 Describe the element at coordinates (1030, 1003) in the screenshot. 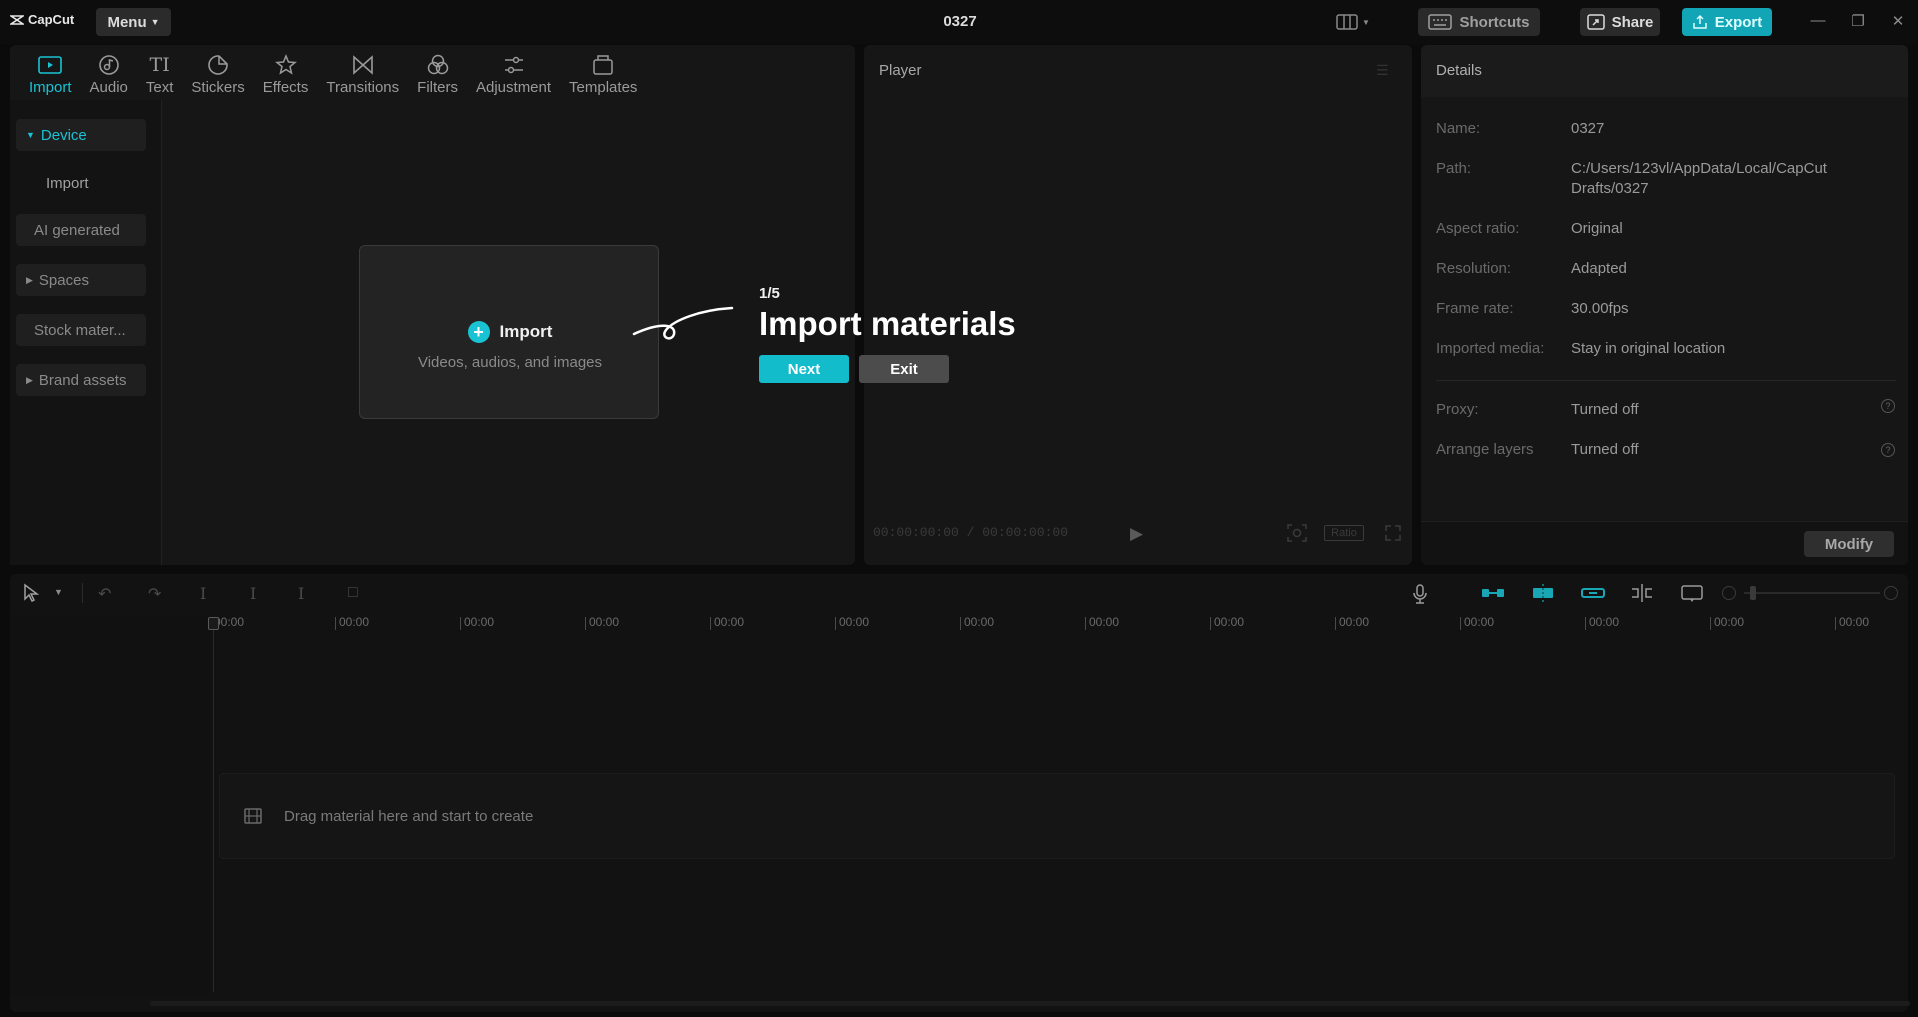

I see `timeline-scrollbar` at that location.